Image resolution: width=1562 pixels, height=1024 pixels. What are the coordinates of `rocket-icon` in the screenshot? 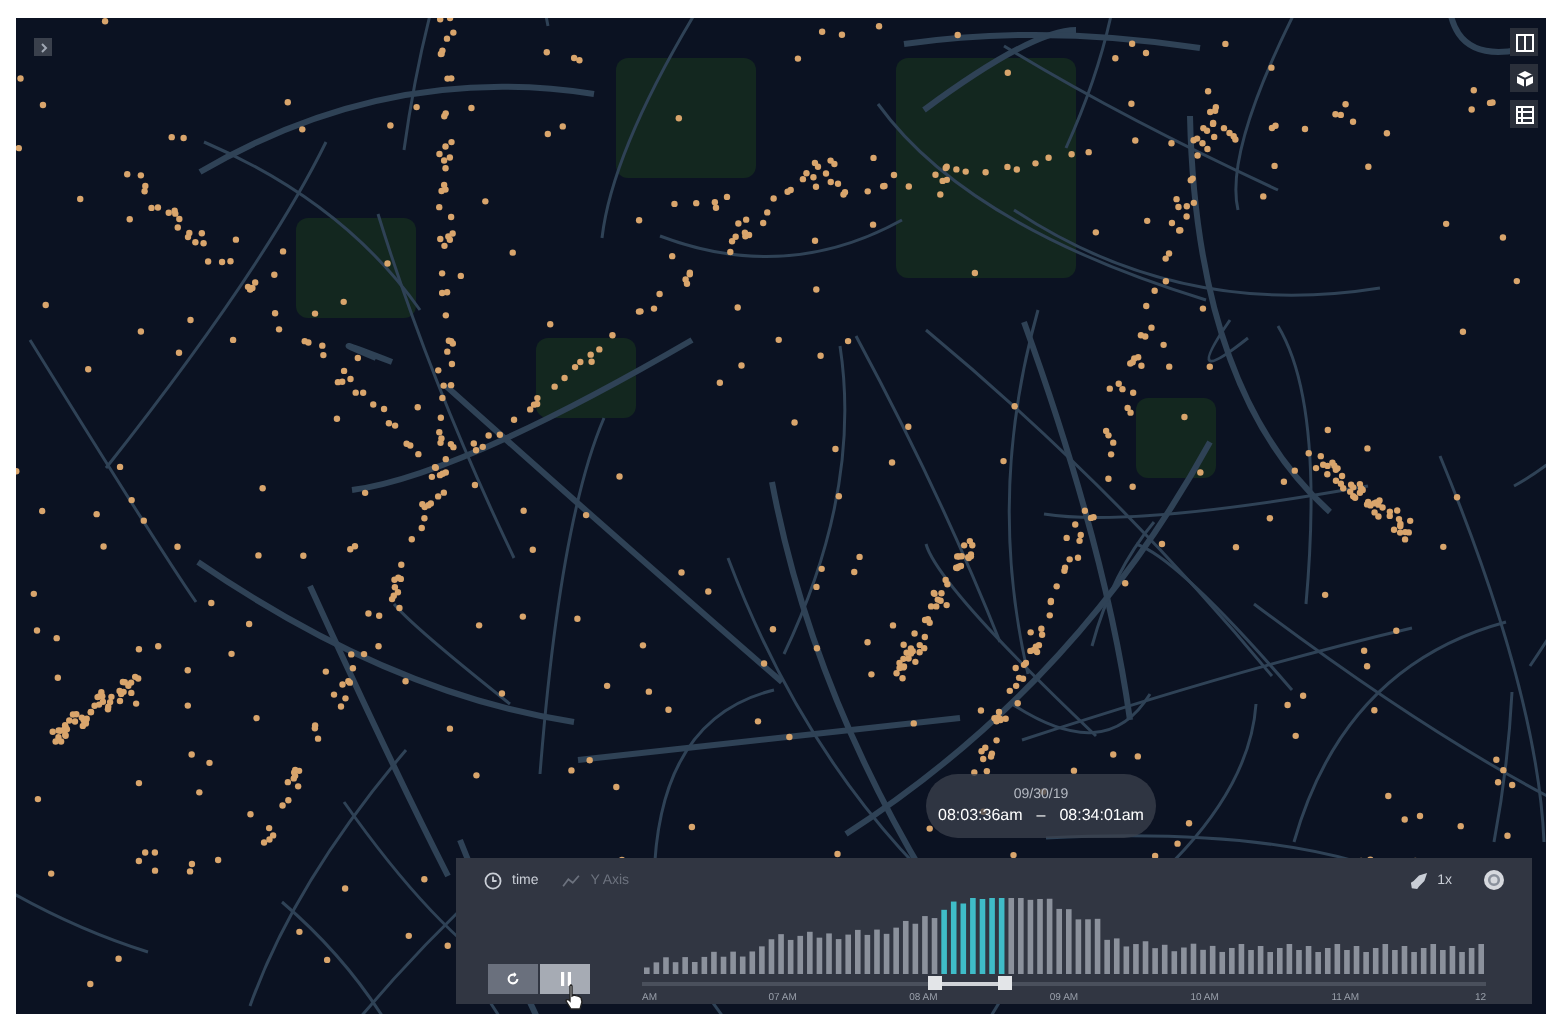 It's located at (1418, 880).